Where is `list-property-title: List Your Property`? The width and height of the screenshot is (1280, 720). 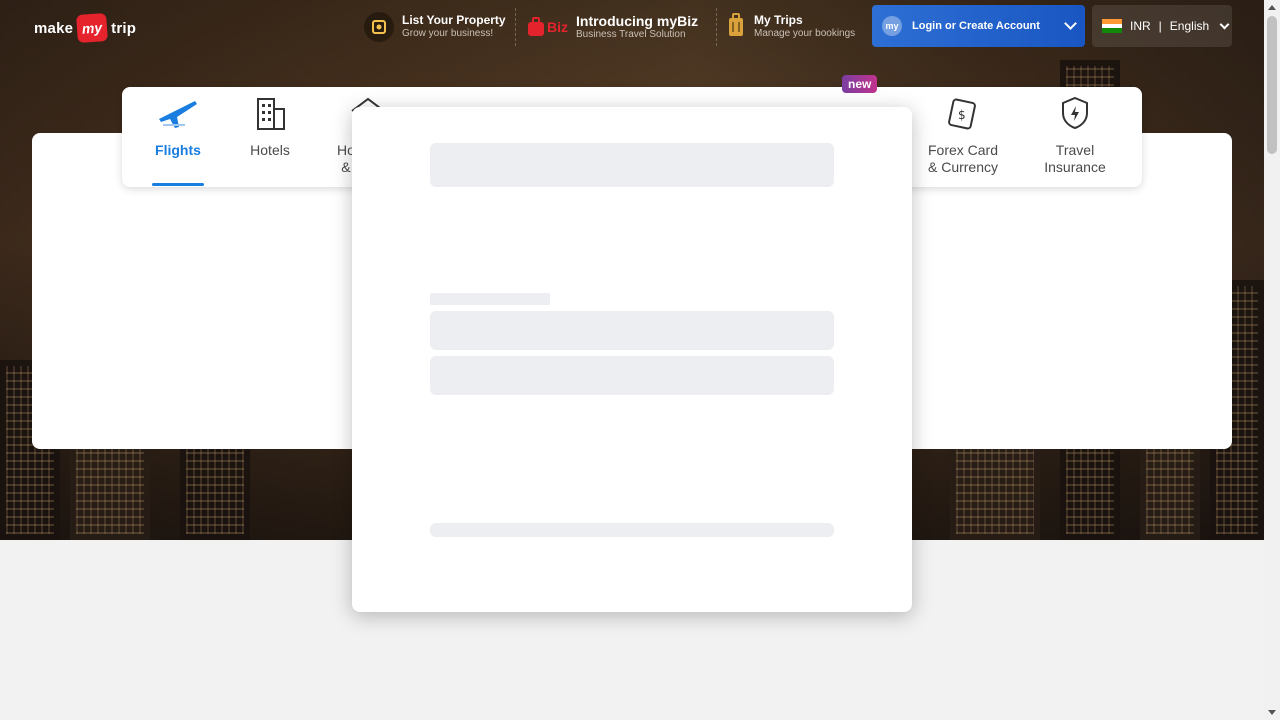 list-property-title: List Your Property is located at coordinates (454, 20).